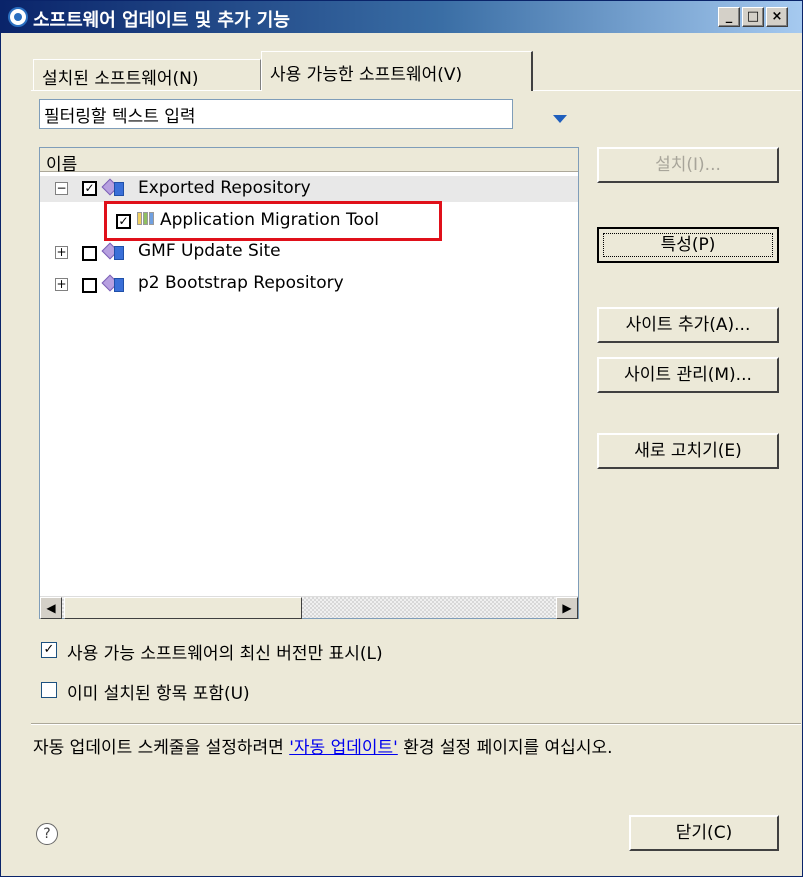 This screenshot has width=803, height=877. Describe the element at coordinates (225, 651) in the screenshot. I see `show-latest-label: 사용 가능 소프트웨어의 최신 버전만 표시(L)` at that location.